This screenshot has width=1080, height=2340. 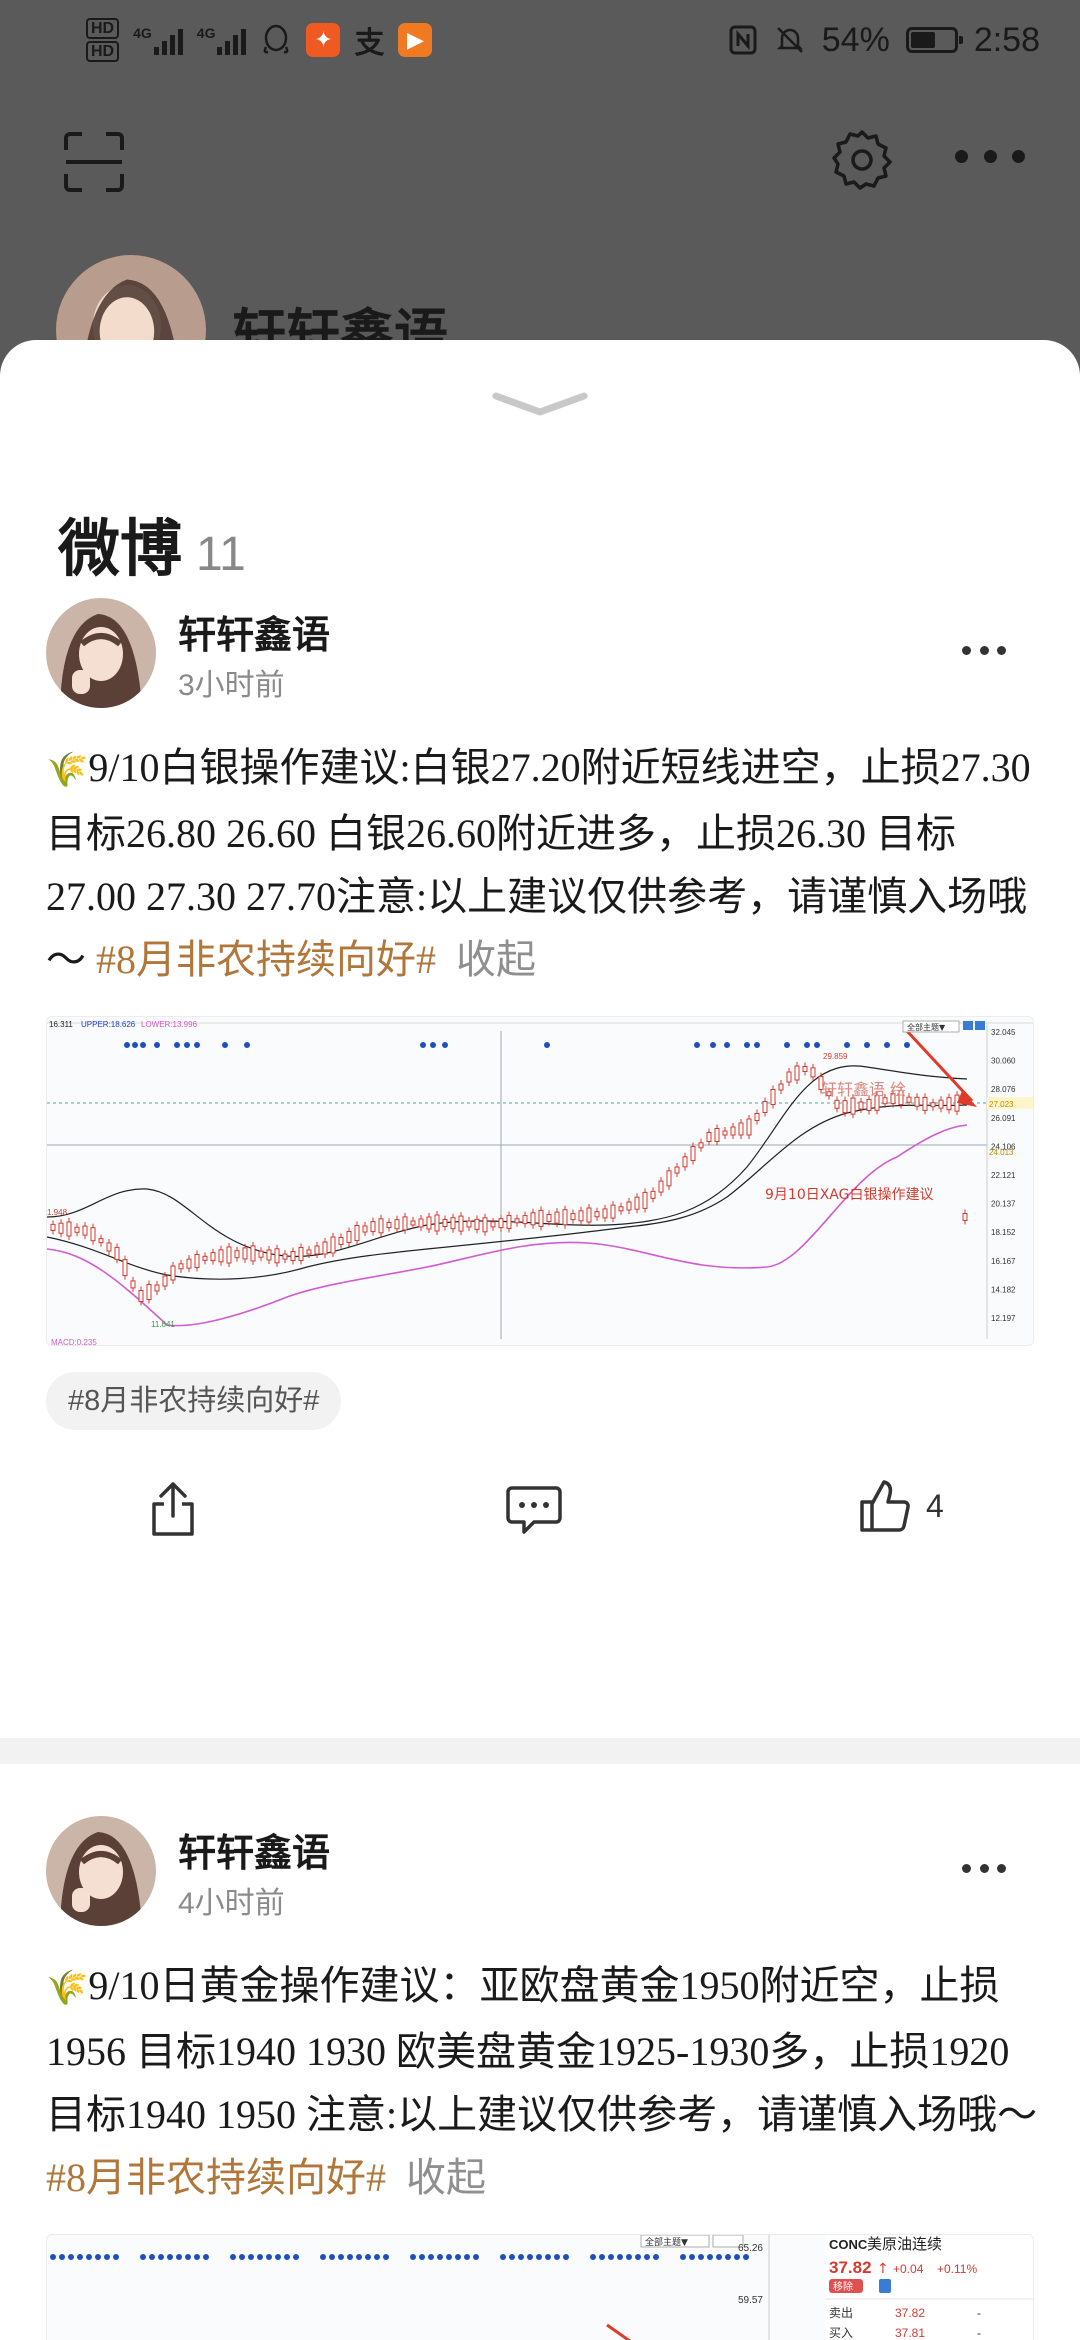 I want to click on chart-watermark: 轩轩鑫语 绘, so click(x=863, y=1089).